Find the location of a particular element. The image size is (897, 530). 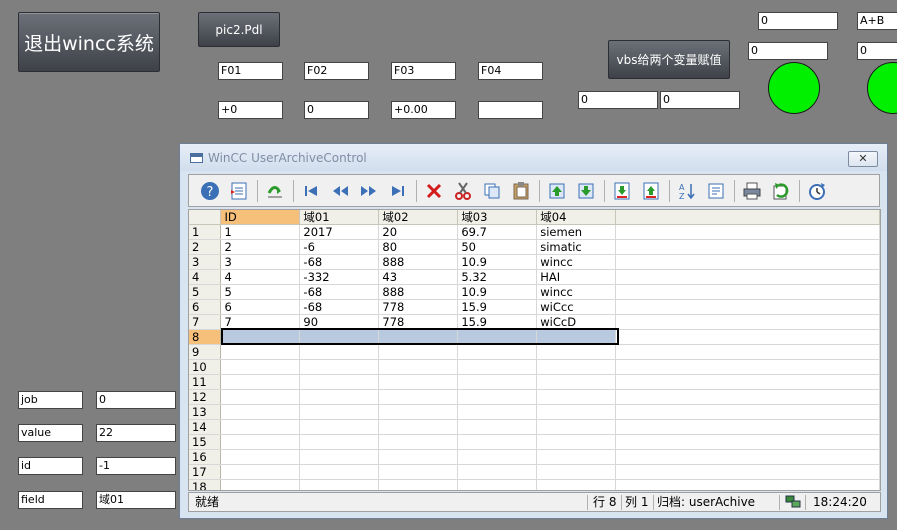

close-icon: ✕ is located at coordinates (863, 159).